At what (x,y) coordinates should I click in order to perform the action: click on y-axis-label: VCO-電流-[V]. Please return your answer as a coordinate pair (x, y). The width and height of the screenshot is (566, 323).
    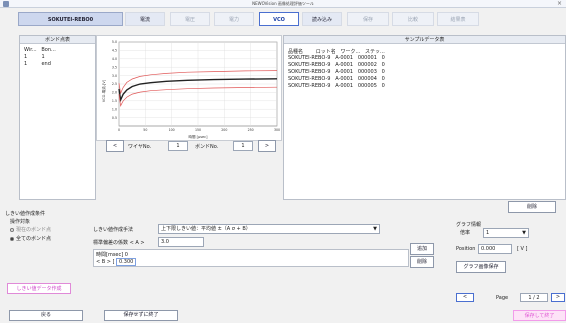
    Looking at the image, I should click on (103, 90).